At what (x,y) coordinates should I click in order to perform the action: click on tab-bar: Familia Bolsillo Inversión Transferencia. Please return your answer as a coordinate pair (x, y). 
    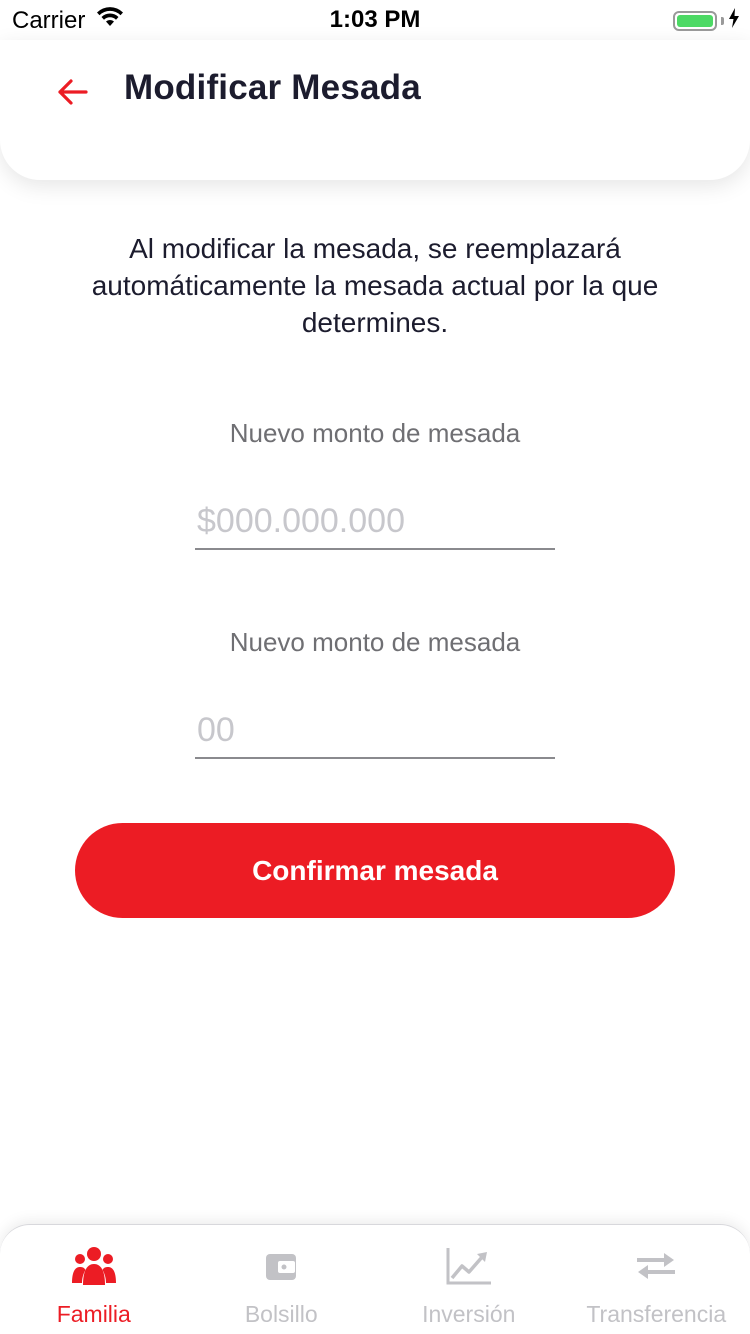
    Looking at the image, I should click on (375, 1279).